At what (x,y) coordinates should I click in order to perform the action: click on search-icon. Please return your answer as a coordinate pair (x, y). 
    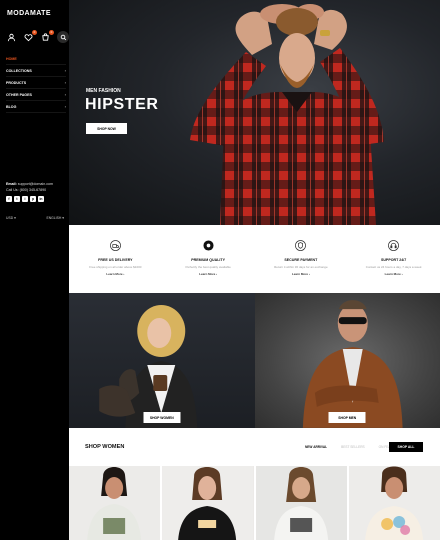
    Looking at the image, I should click on (63, 37).